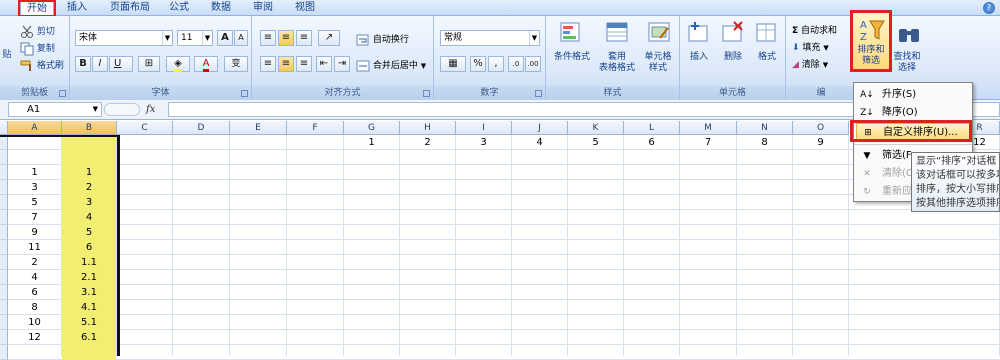 Image resolution: width=1000 pixels, height=360 pixels. I want to click on column-header: N, so click(765, 128).